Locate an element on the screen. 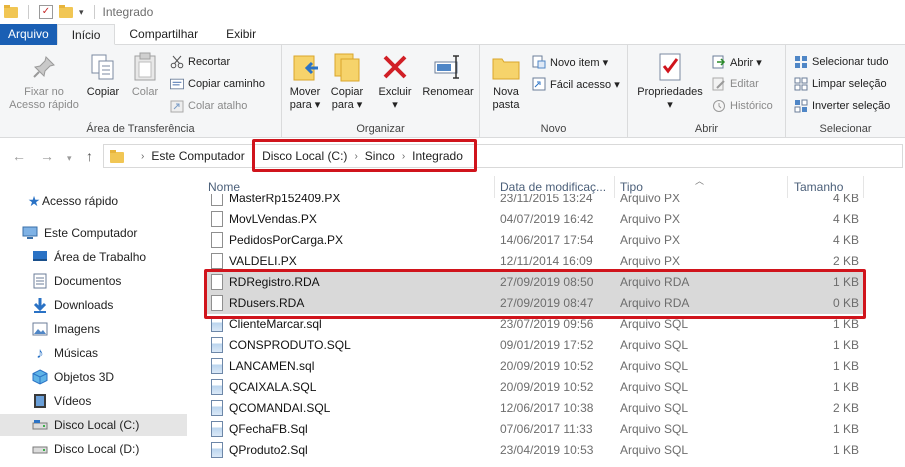  back-arrow-icon: ← is located at coordinates (19, 156).